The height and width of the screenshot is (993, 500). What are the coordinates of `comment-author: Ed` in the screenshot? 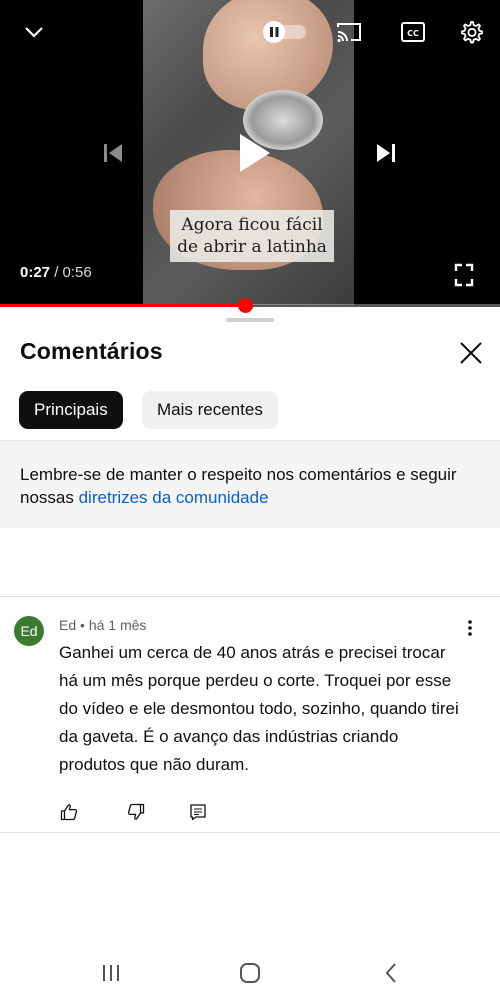 It's located at (67, 625).